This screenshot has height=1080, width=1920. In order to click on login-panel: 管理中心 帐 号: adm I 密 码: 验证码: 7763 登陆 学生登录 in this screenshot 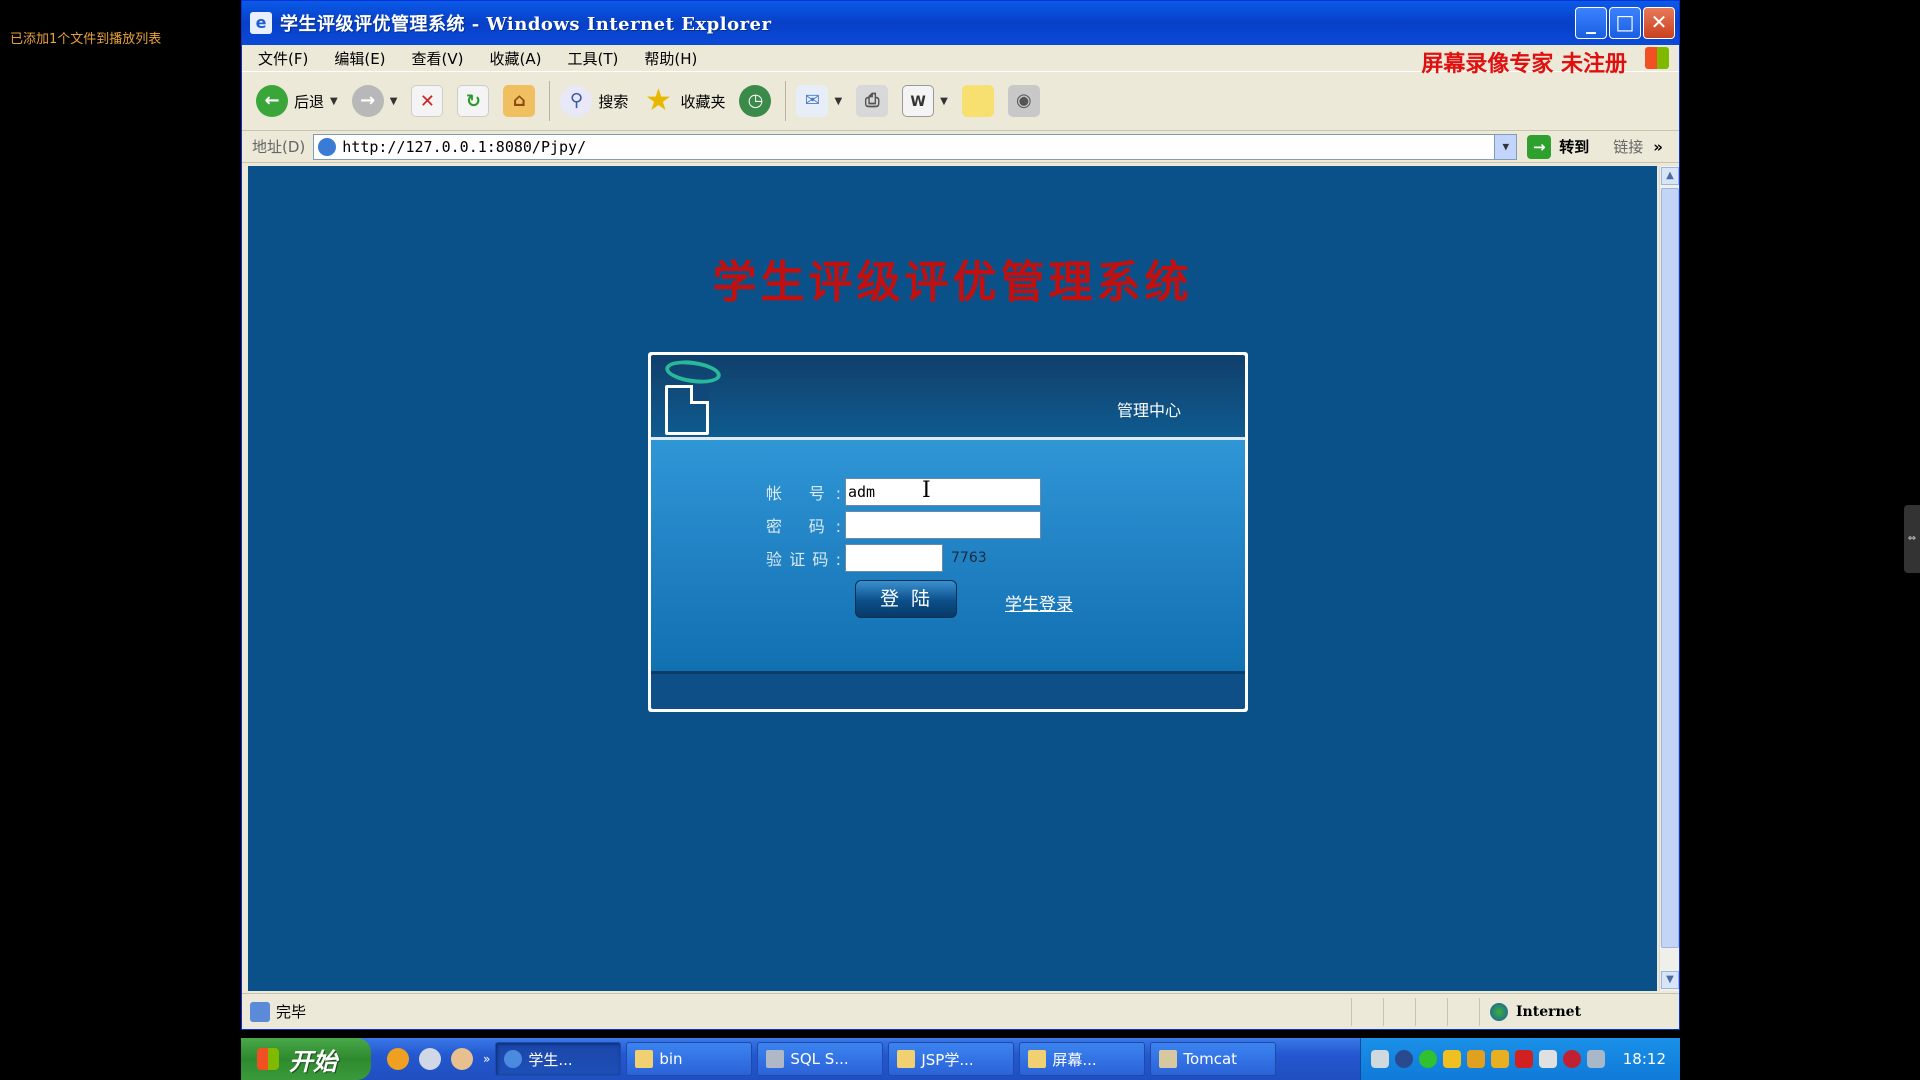, I will do `click(948, 532)`.